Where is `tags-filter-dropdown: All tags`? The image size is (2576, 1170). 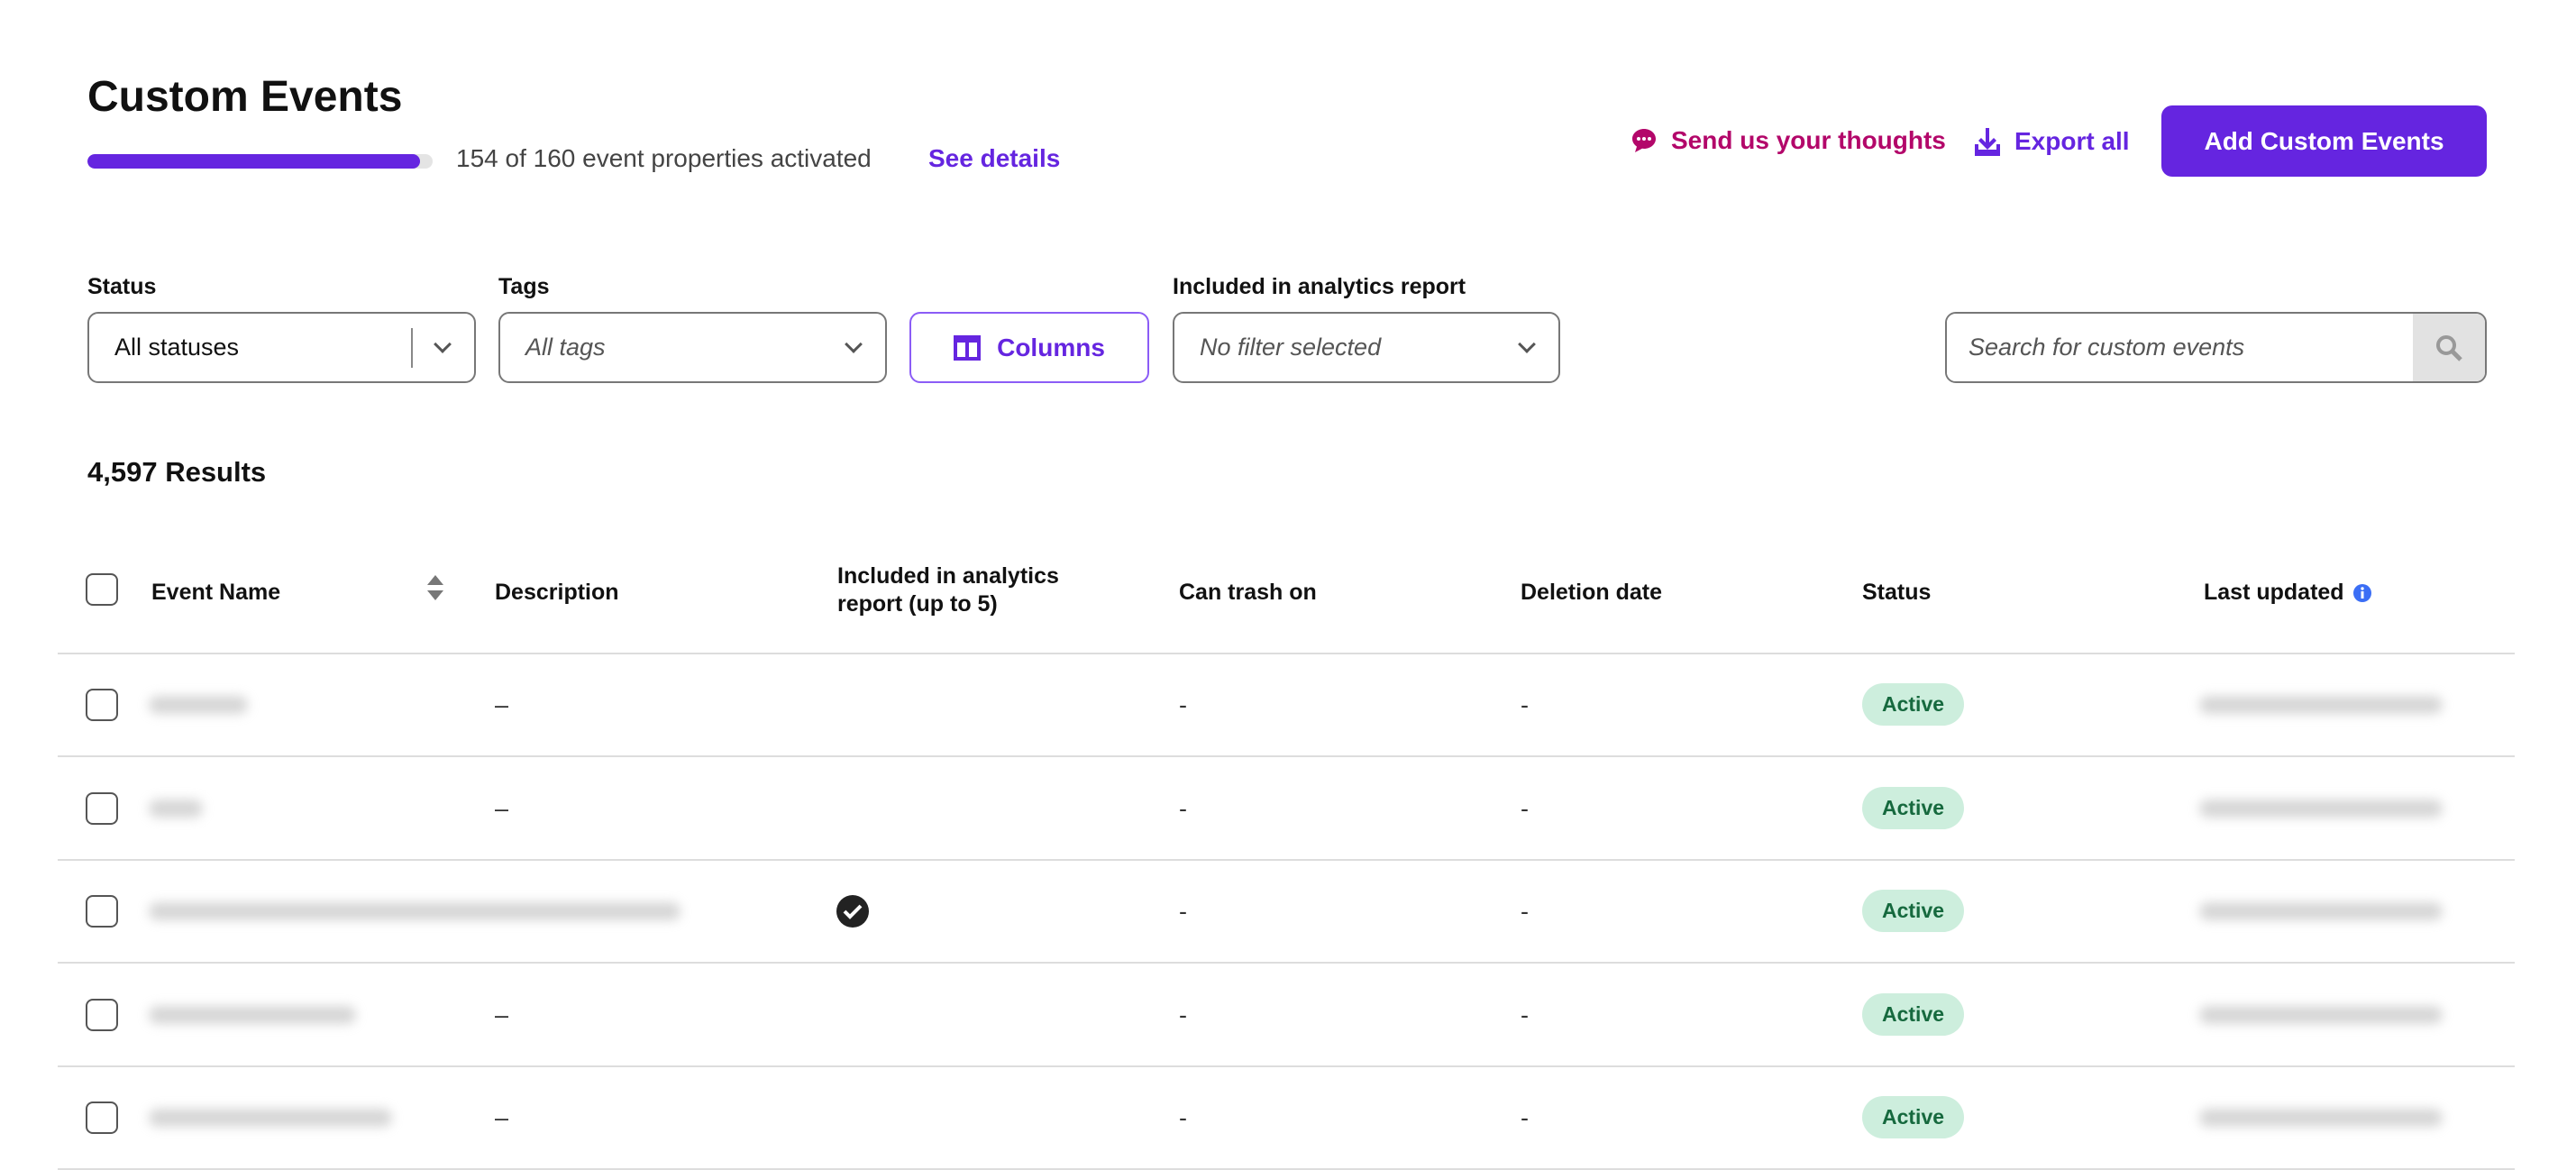 tags-filter-dropdown: All tags is located at coordinates (692, 348).